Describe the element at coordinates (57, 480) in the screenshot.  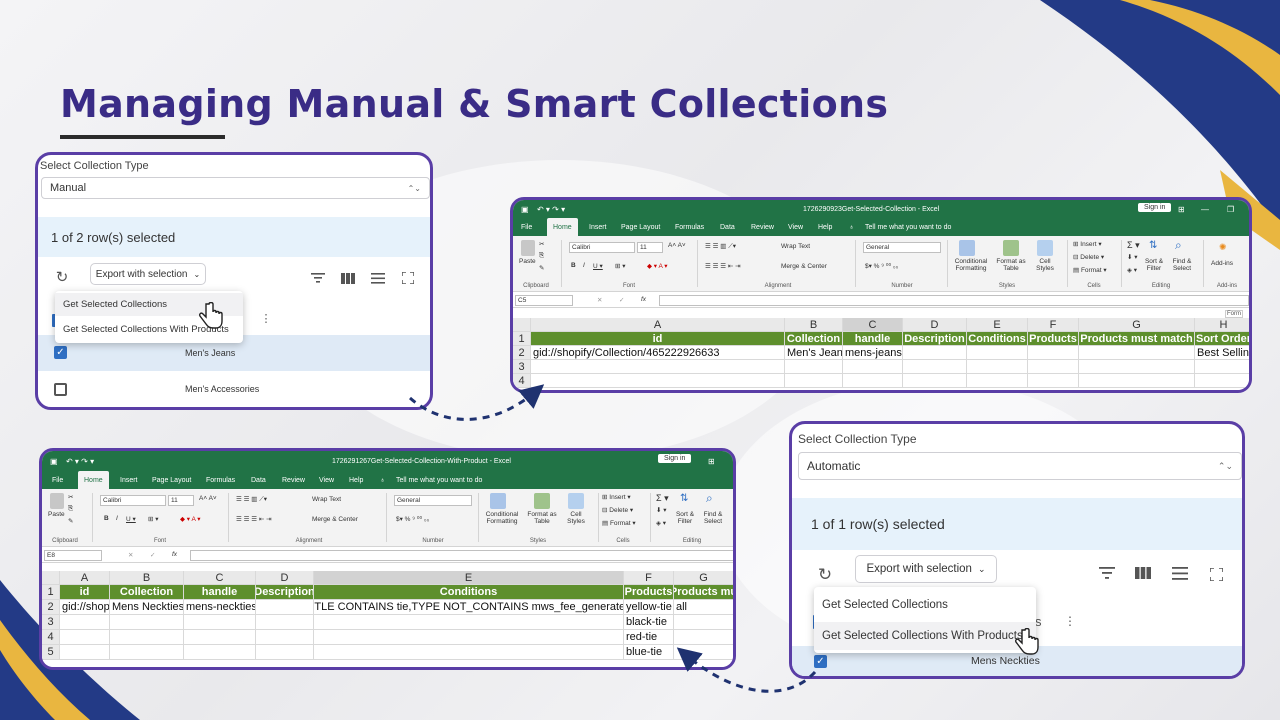
I see `tab-file: File` at that location.